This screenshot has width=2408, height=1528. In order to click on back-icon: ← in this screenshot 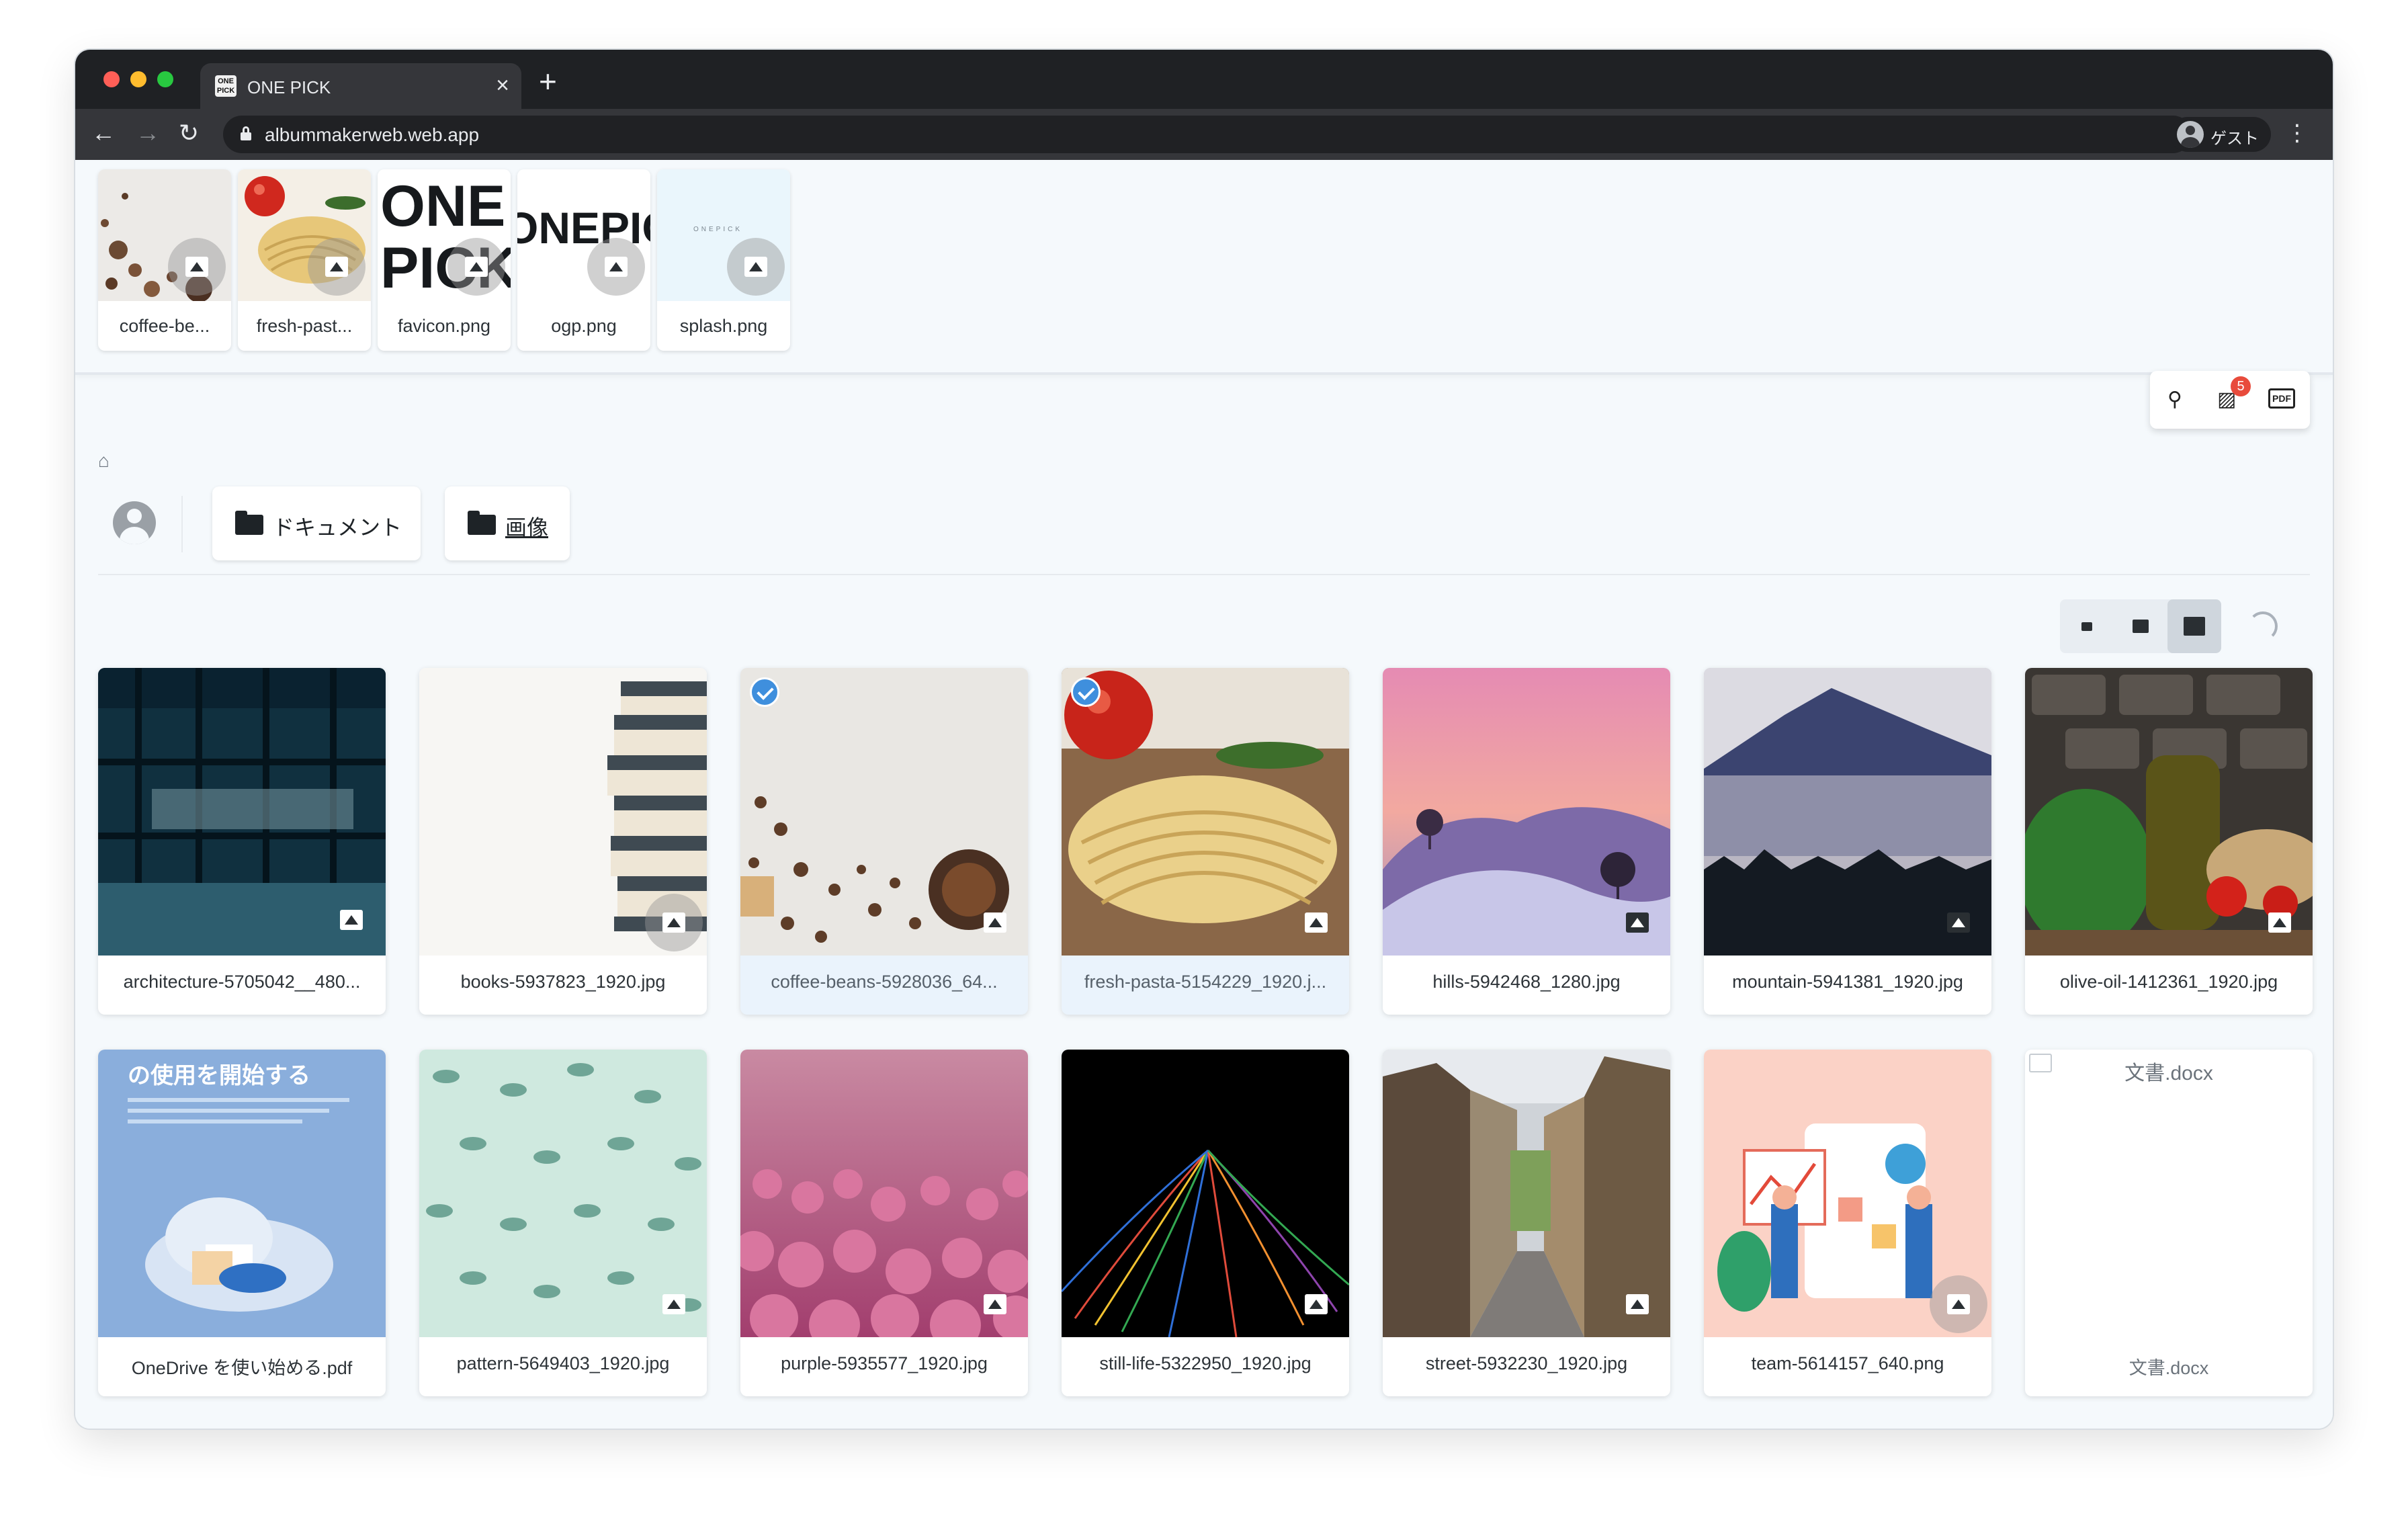, I will do `click(103, 133)`.